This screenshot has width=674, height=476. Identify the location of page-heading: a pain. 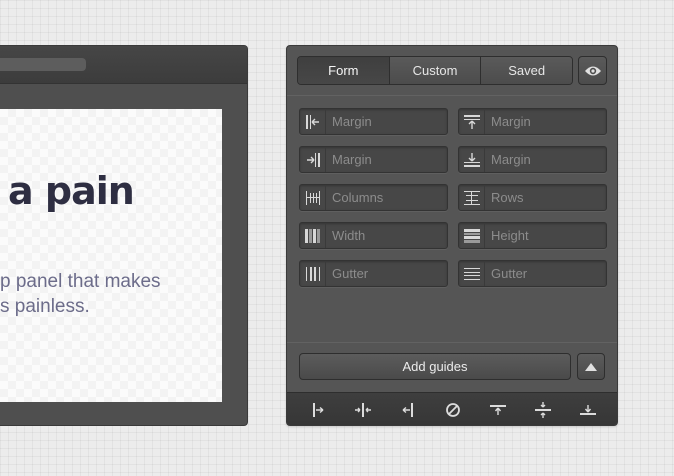
(71, 191).